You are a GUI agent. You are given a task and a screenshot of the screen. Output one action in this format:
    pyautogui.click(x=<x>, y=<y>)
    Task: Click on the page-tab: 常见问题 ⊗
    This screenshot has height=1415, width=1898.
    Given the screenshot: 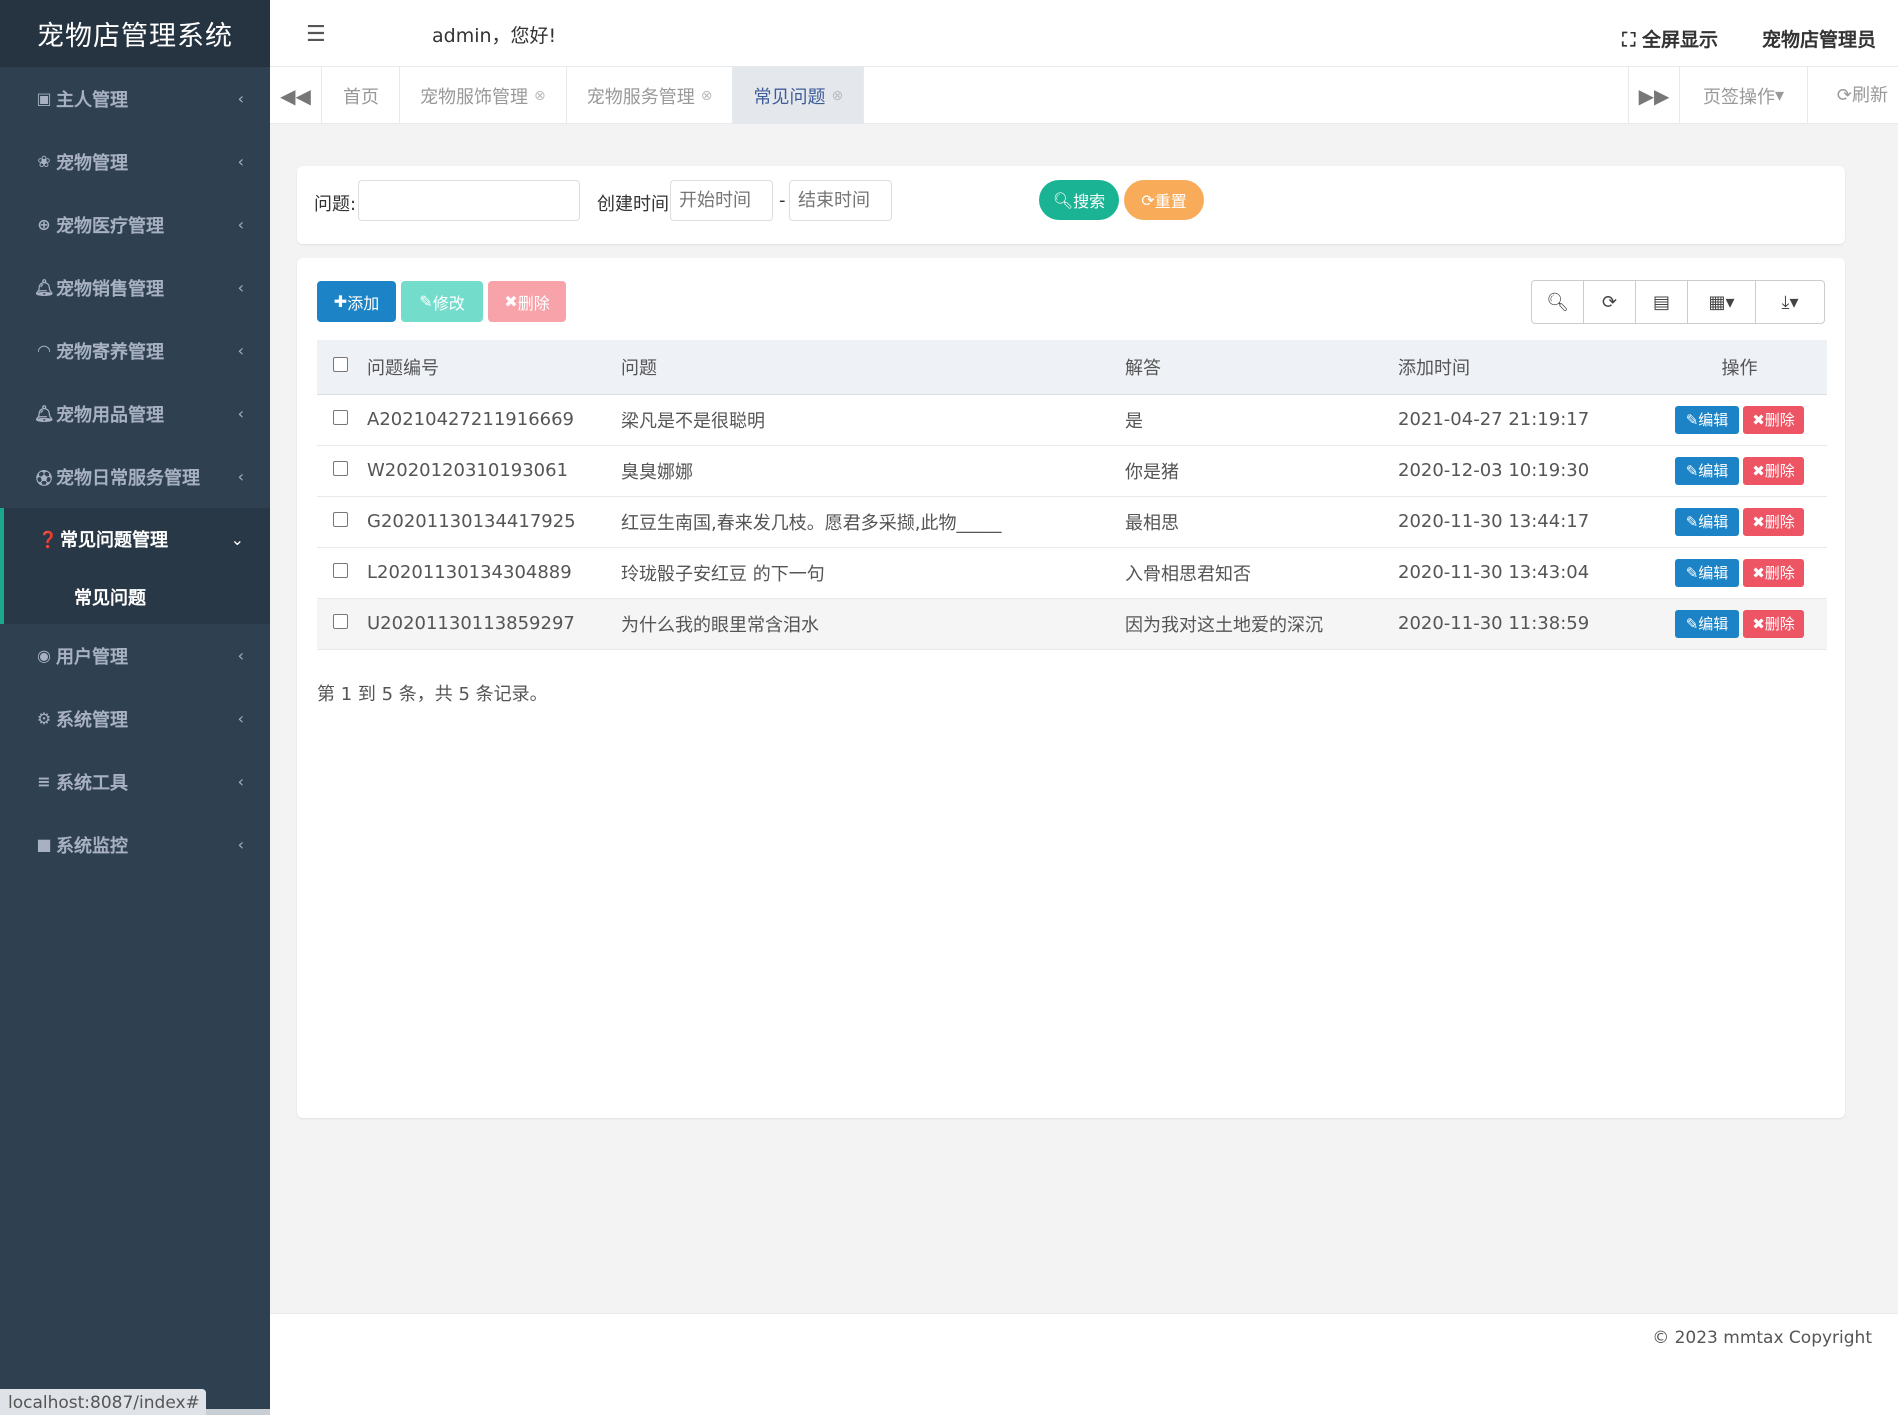 What is the action you would take?
    pyautogui.click(x=799, y=95)
    